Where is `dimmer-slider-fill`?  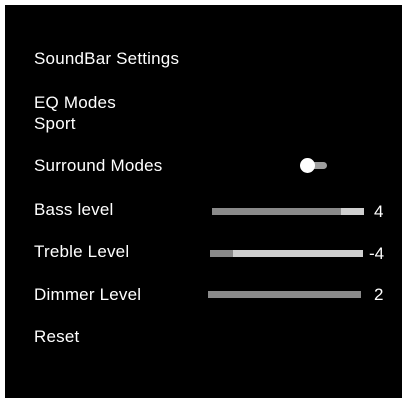 dimmer-slider-fill is located at coordinates (284, 294).